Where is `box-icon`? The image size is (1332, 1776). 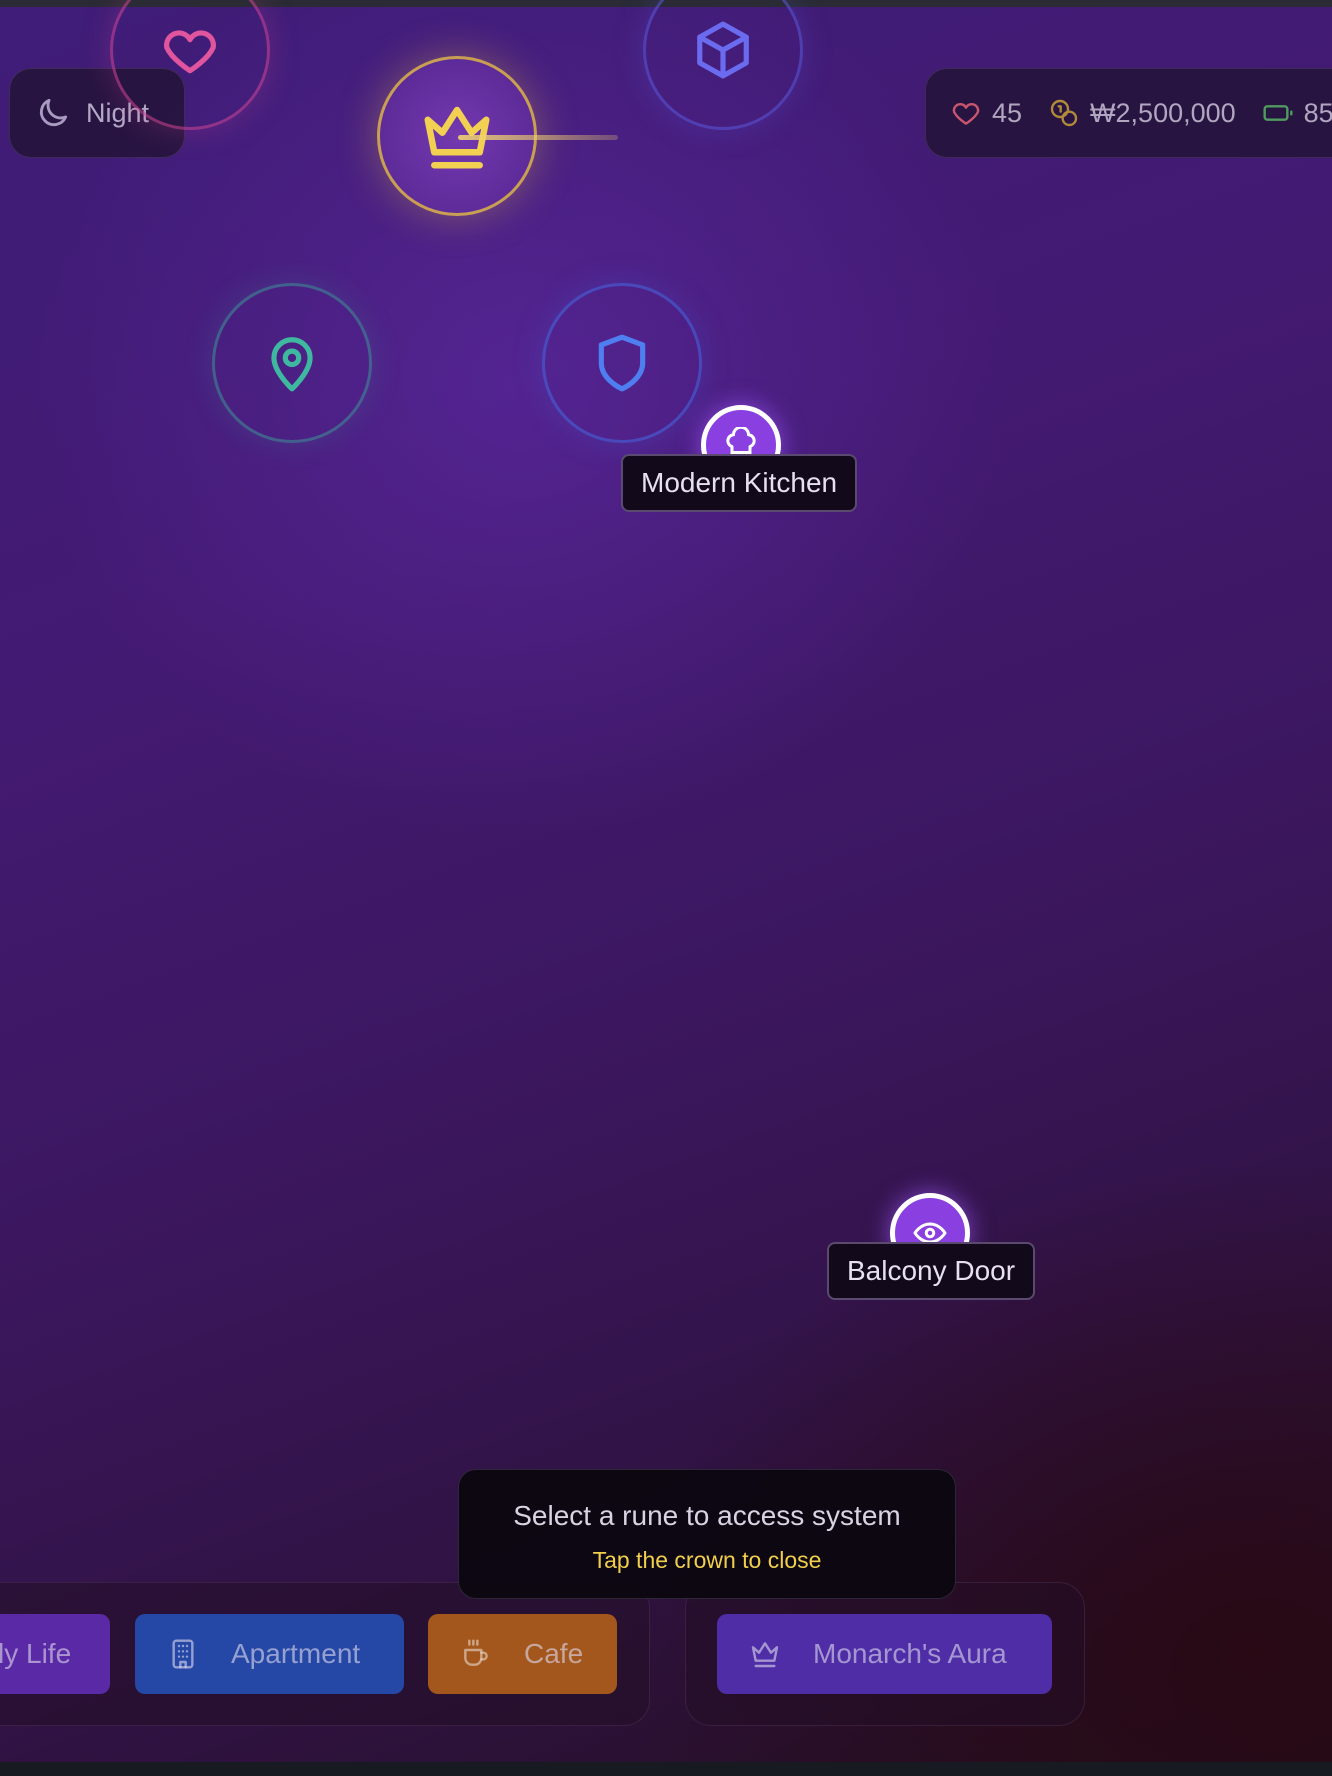
box-icon is located at coordinates (723, 50).